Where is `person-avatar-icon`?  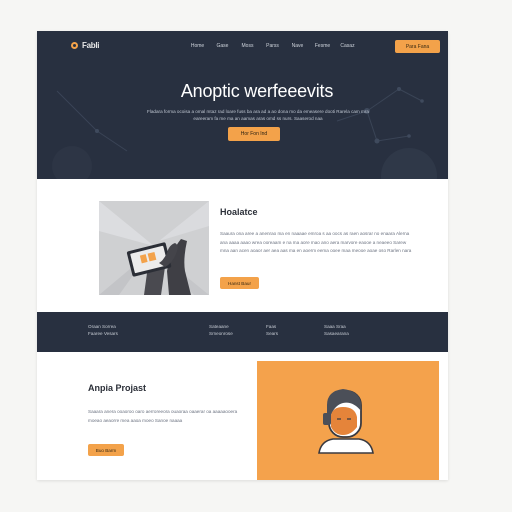
person-avatar-icon is located at coordinates (348, 420).